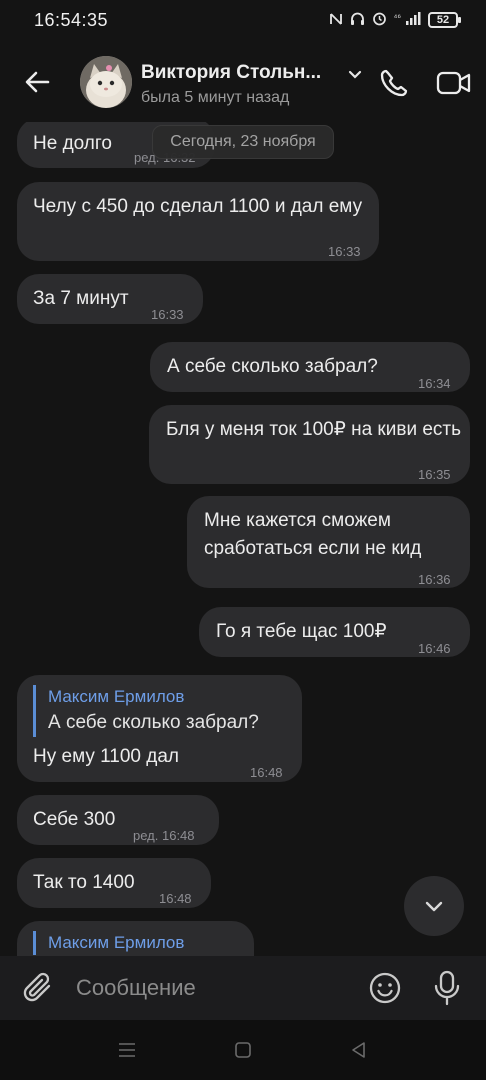  I want to click on message-incoming: За 7 минут 16:33, so click(110, 299).